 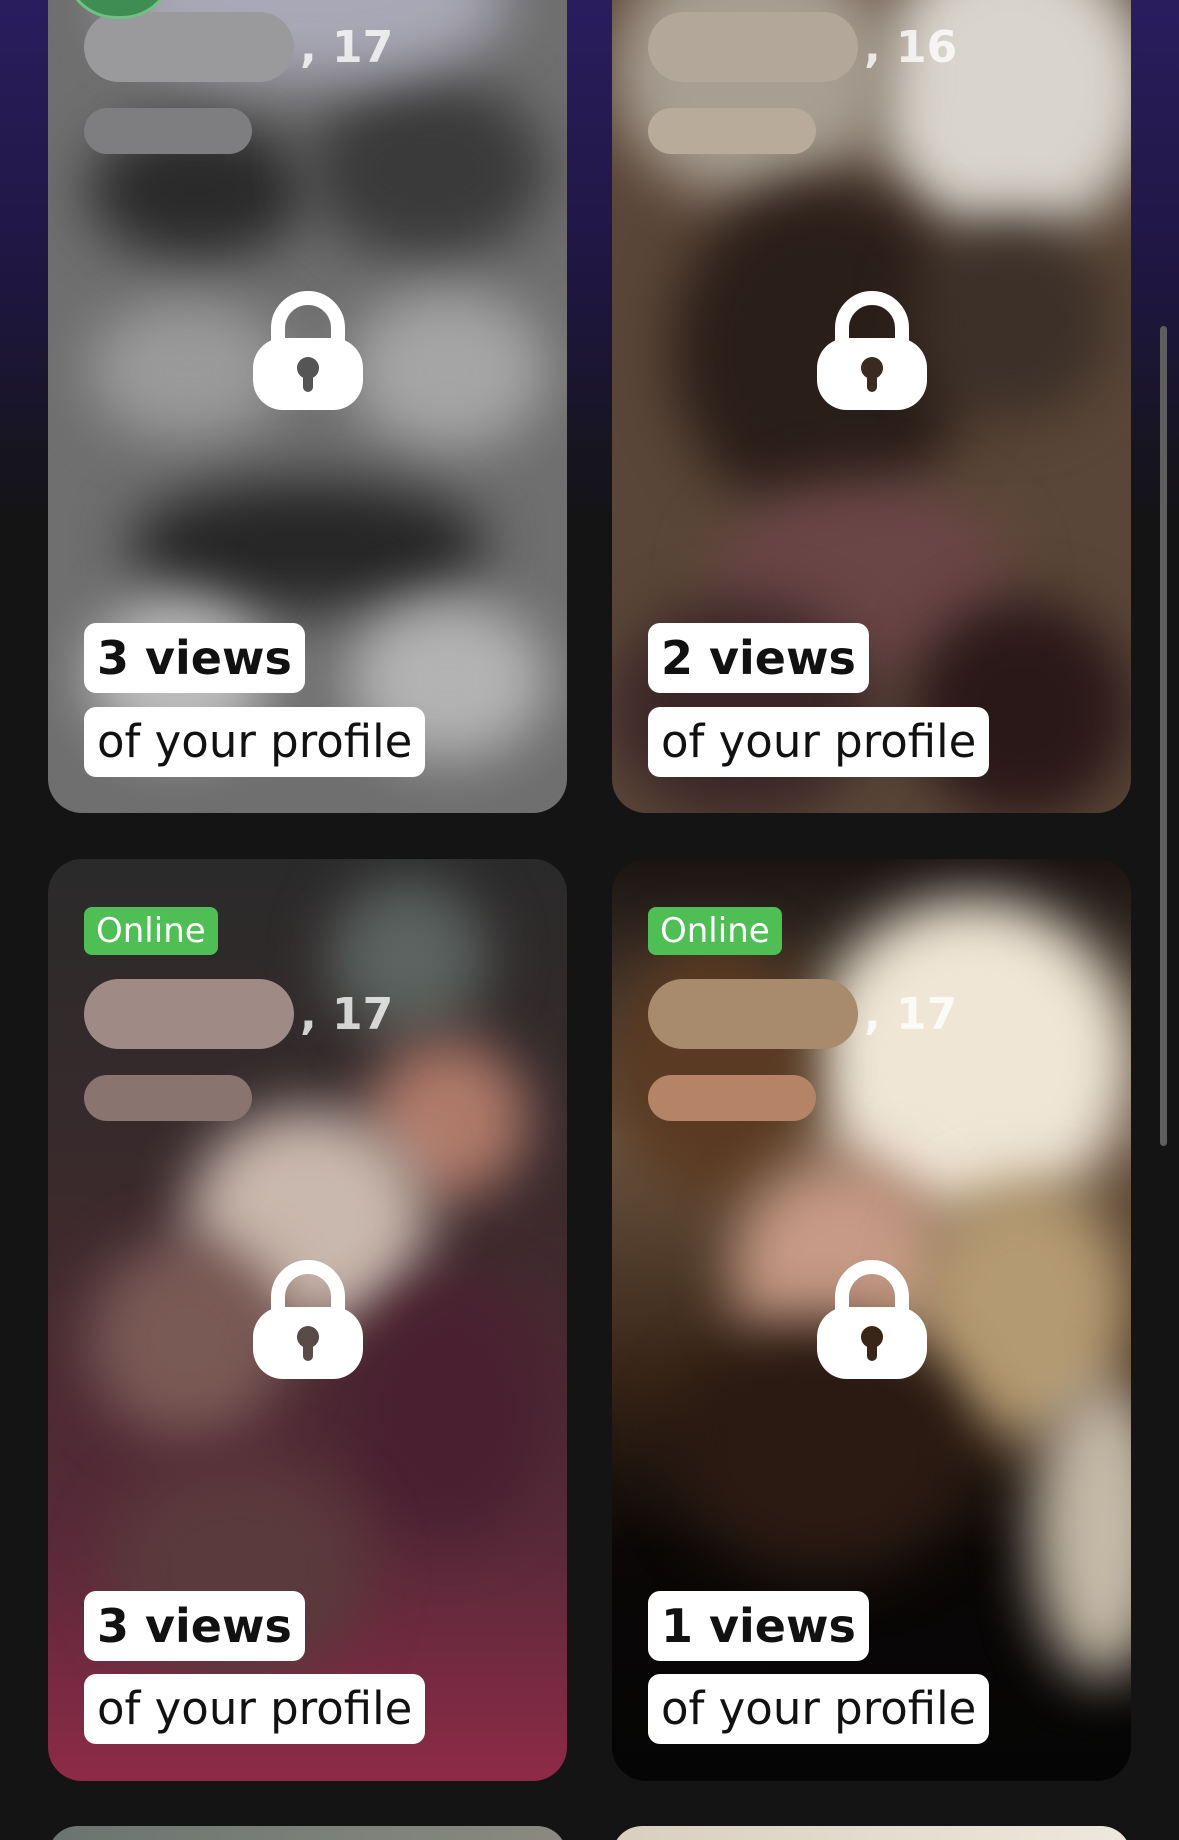 What do you see at coordinates (1163, 736) in the screenshot?
I see `scrollbar` at bounding box center [1163, 736].